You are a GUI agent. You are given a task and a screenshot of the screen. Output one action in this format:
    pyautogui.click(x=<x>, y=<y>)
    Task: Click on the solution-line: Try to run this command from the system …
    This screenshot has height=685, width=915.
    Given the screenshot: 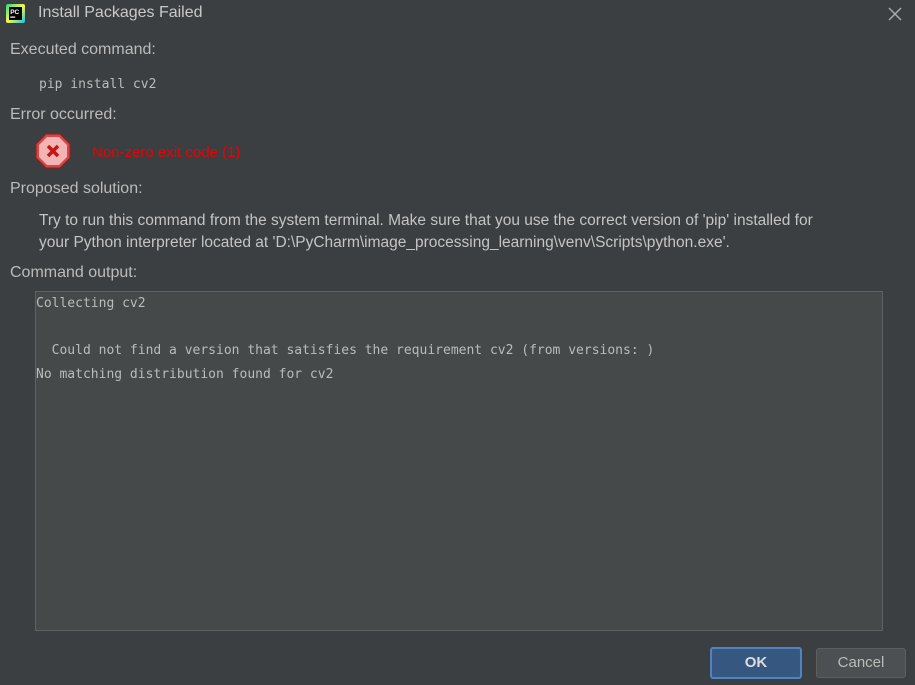 What is the action you would take?
    pyautogui.click(x=426, y=220)
    